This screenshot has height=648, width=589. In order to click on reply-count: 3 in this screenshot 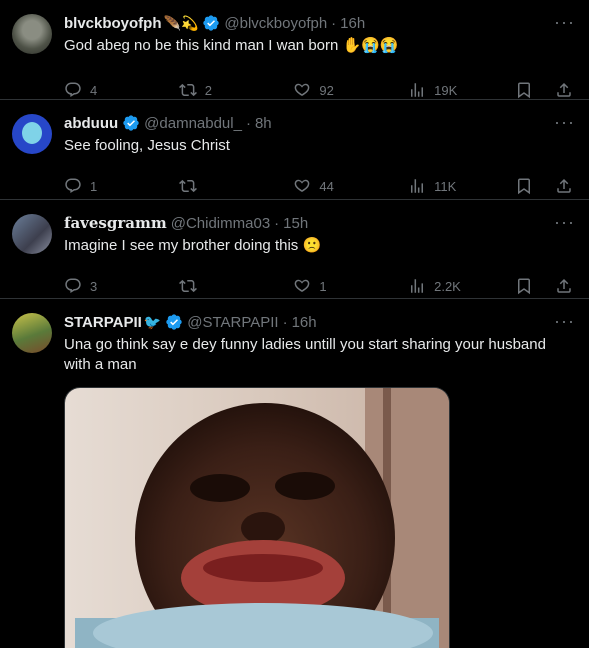, I will do `click(94, 286)`.